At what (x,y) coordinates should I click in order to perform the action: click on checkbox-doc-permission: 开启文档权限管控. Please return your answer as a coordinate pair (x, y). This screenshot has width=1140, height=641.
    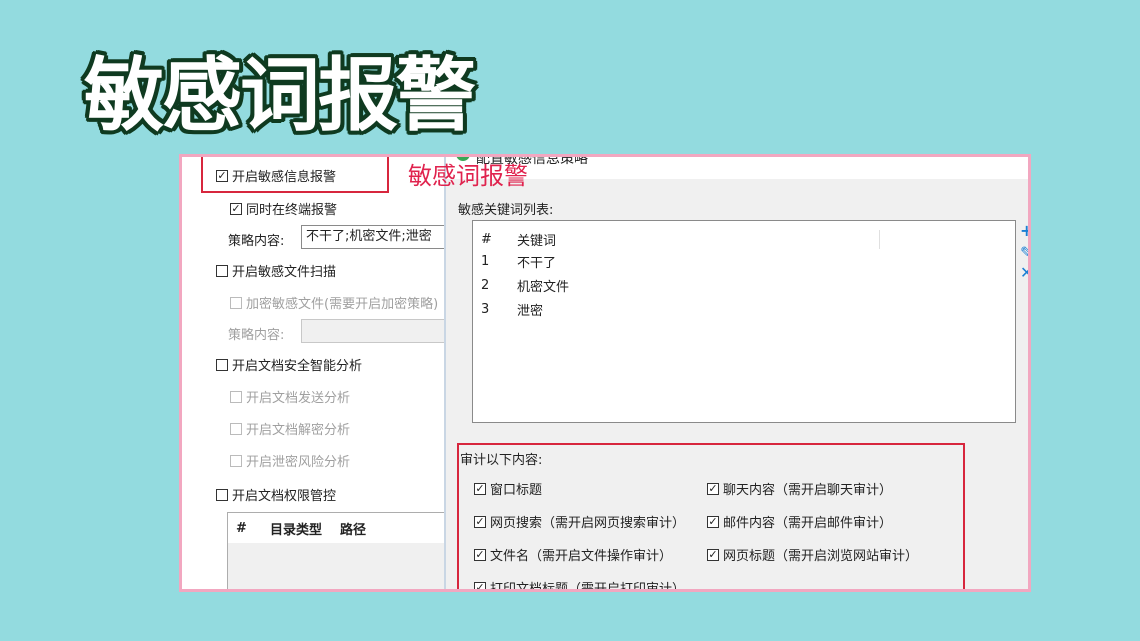
    Looking at the image, I should click on (276, 494).